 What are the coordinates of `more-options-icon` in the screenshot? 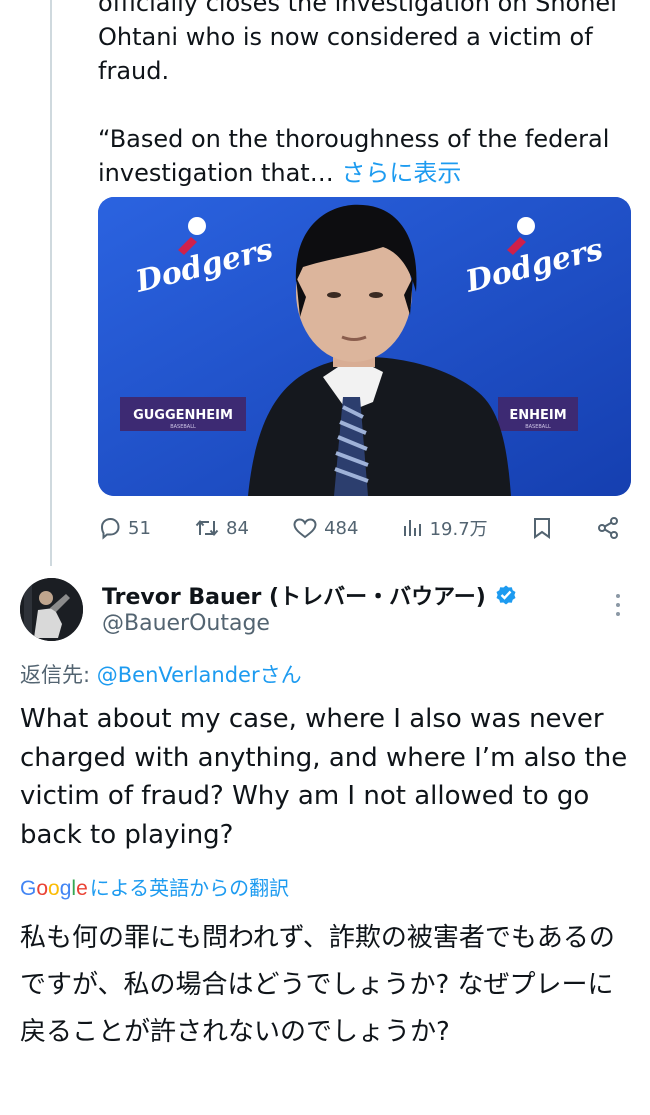 It's located at (618, 605).